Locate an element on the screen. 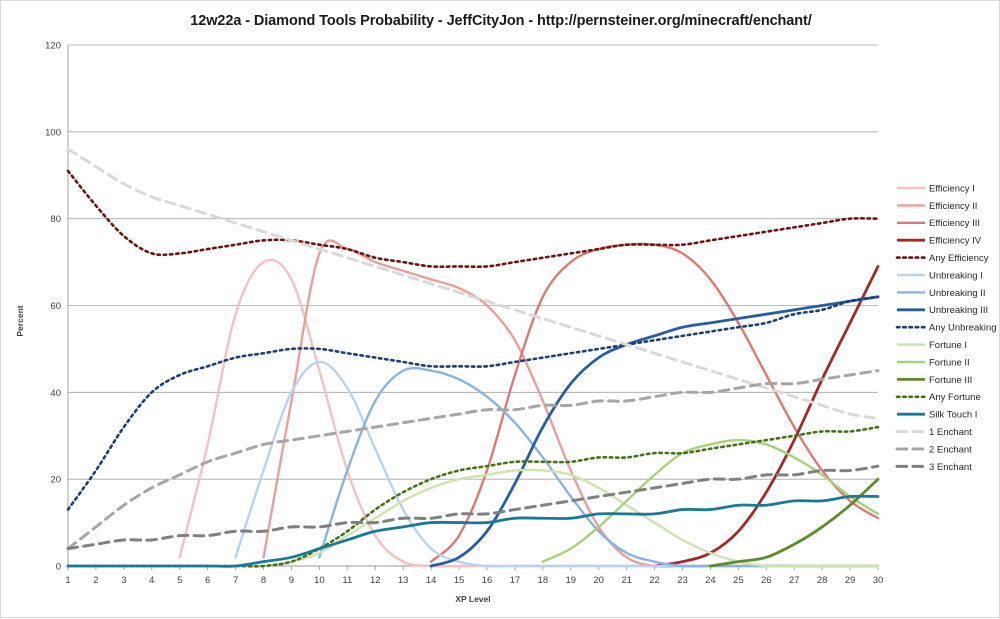  x-tick-label: 18 is located at coordinates (543, 580).